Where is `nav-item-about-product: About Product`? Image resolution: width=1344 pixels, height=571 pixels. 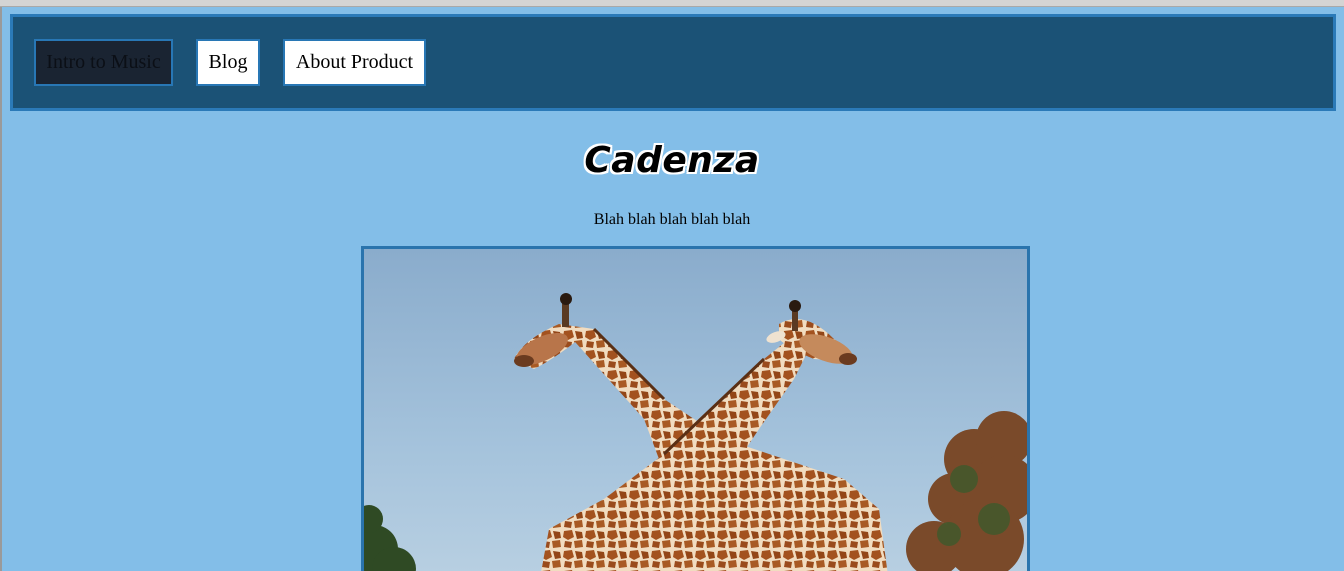
nav-item-about-product: About Product is located at coordinates (354, 62).